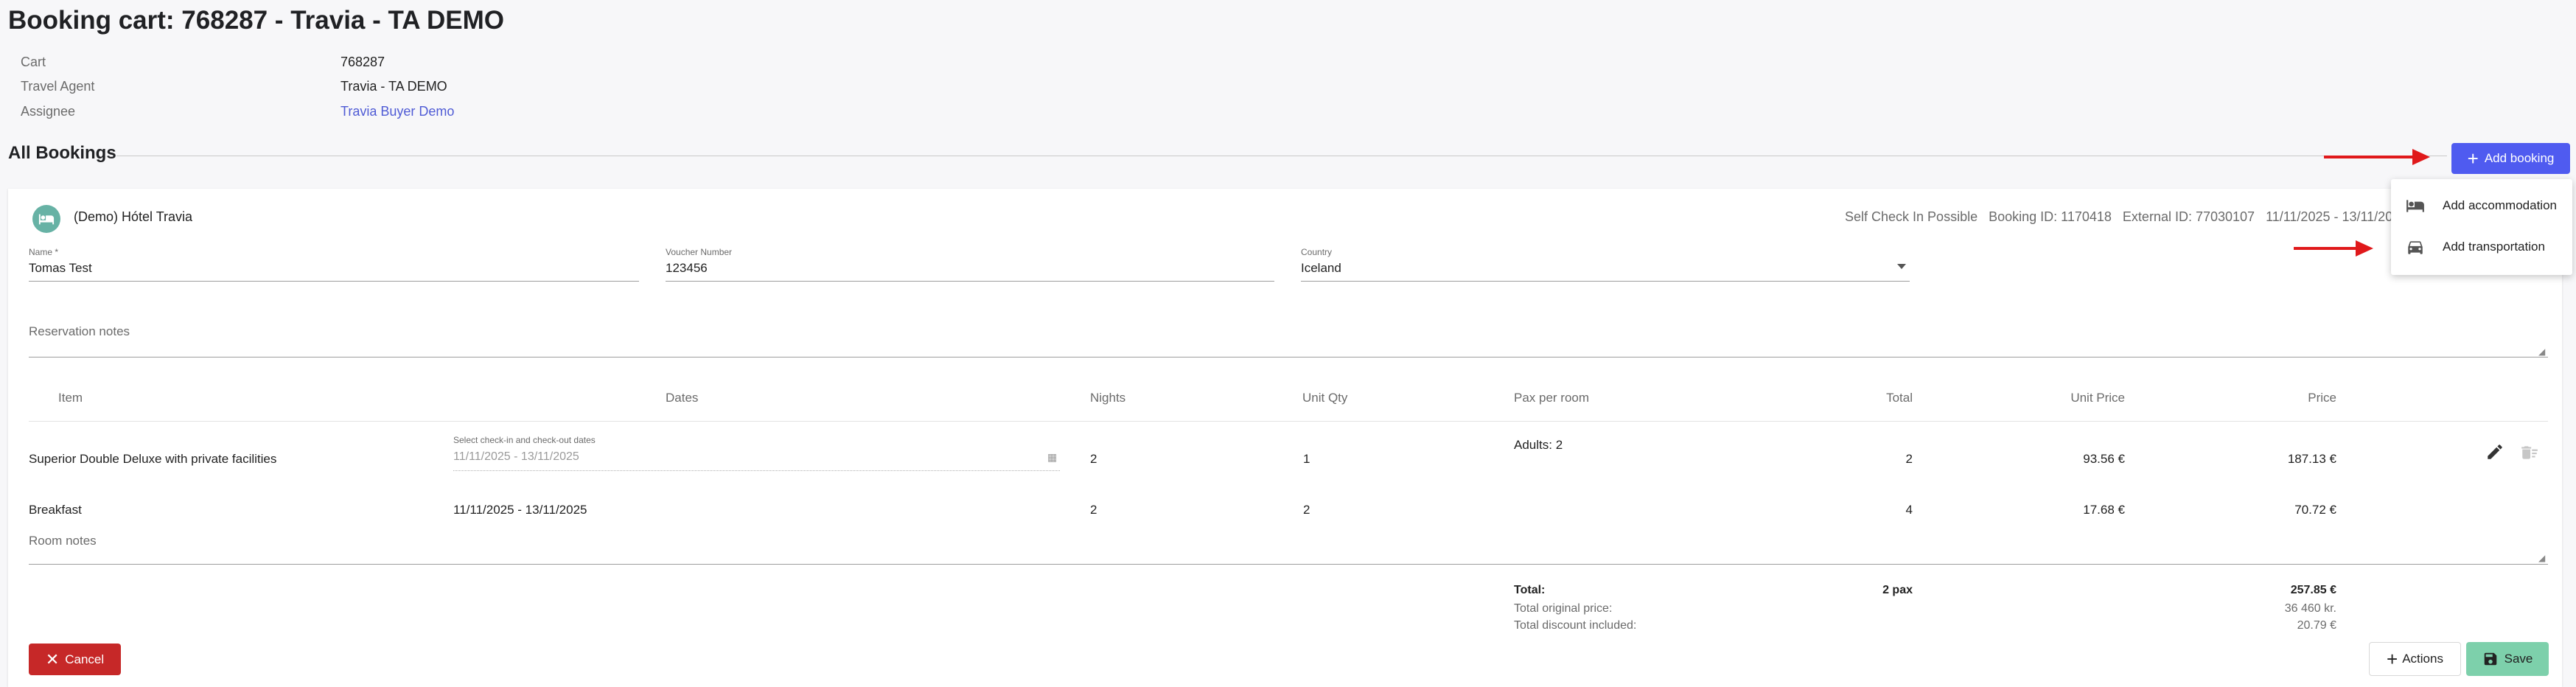 Image resolution: width=2576 pixels, height=687 pixels. What do you see at coordinates (397, 111) in the screenshot?
I see `assignee-link: Travia Buyer Demo` at bounding box center [397, 111].